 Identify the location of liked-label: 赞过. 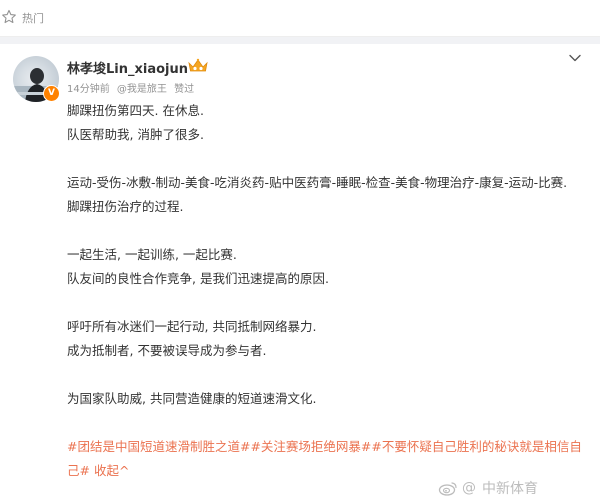
(184, 89).